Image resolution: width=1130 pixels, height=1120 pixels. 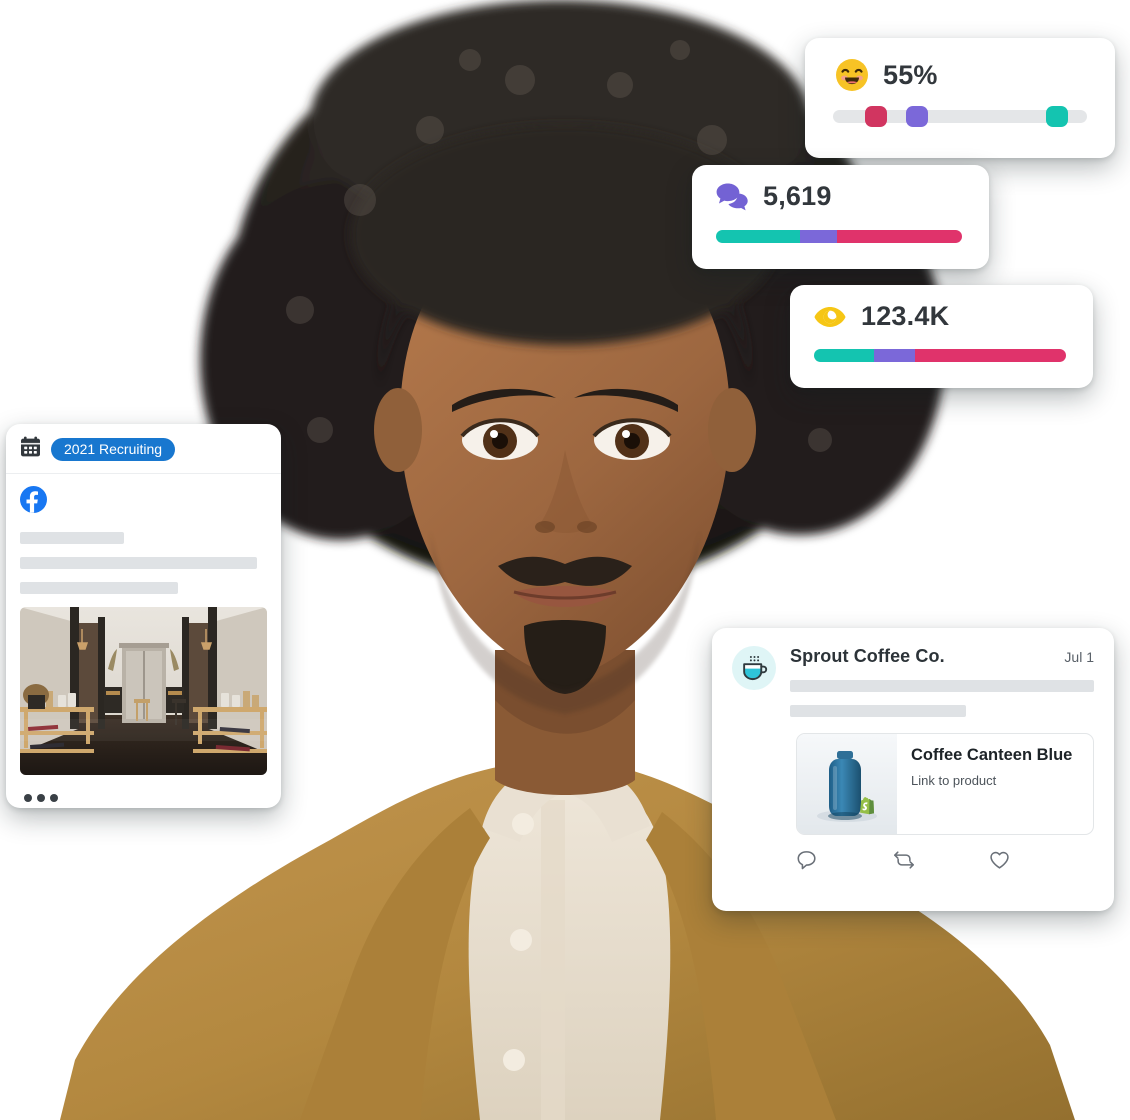 I want to click on impressions-card: 123.4K, so click(x=941, y=336).